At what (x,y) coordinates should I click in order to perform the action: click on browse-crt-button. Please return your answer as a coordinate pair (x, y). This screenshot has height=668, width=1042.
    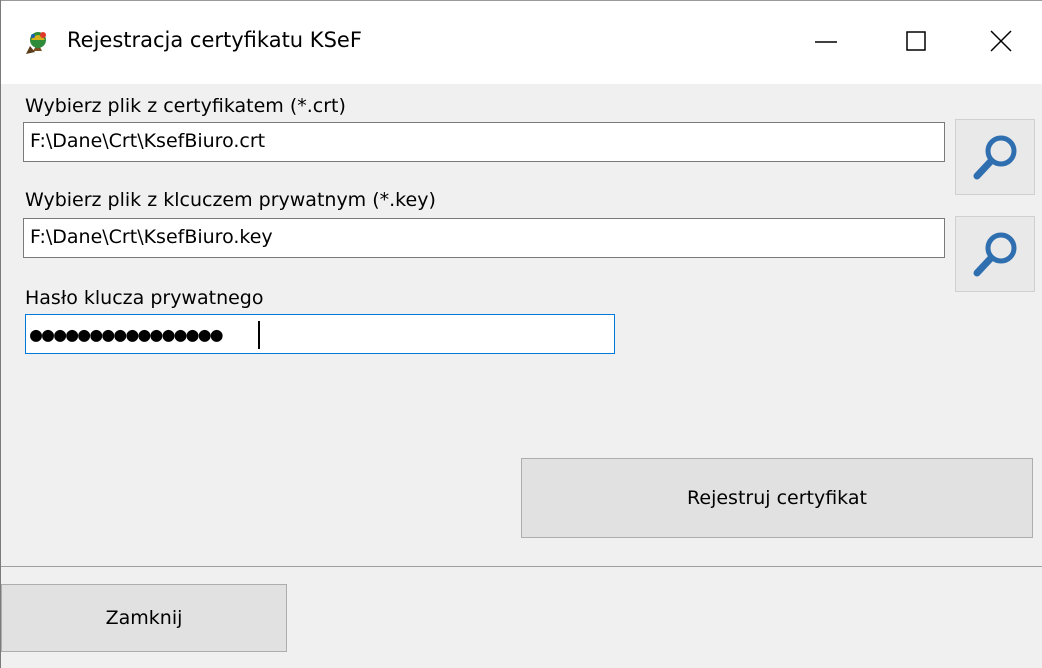
    Looking at the image, I should click on (995, 157).